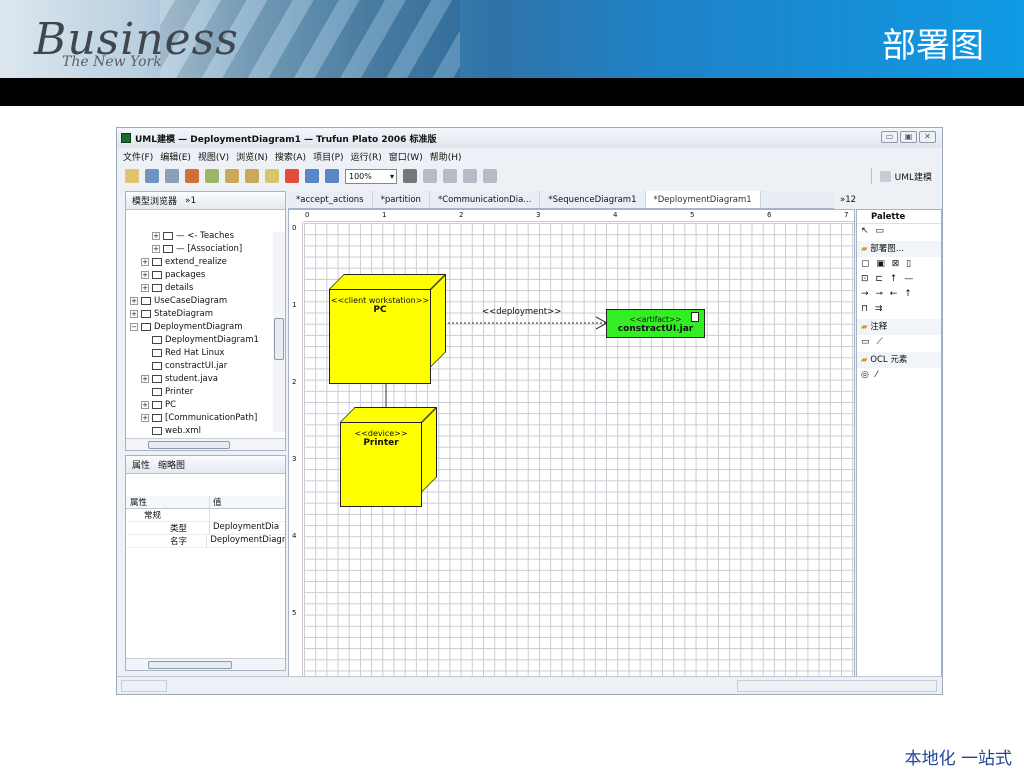  I want to click on palette-deploy-tools-1: ▢ ▣ ⊠ ▯, so click(899, 264).